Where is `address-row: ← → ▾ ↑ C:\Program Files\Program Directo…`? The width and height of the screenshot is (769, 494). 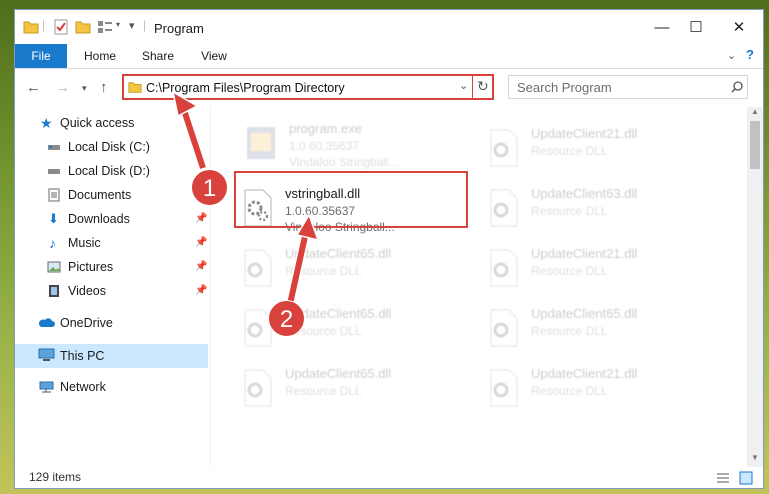
address-row: ← → ▾ ↑ C:\Program Files\Program Directo… is located at coordinates (389, 88).